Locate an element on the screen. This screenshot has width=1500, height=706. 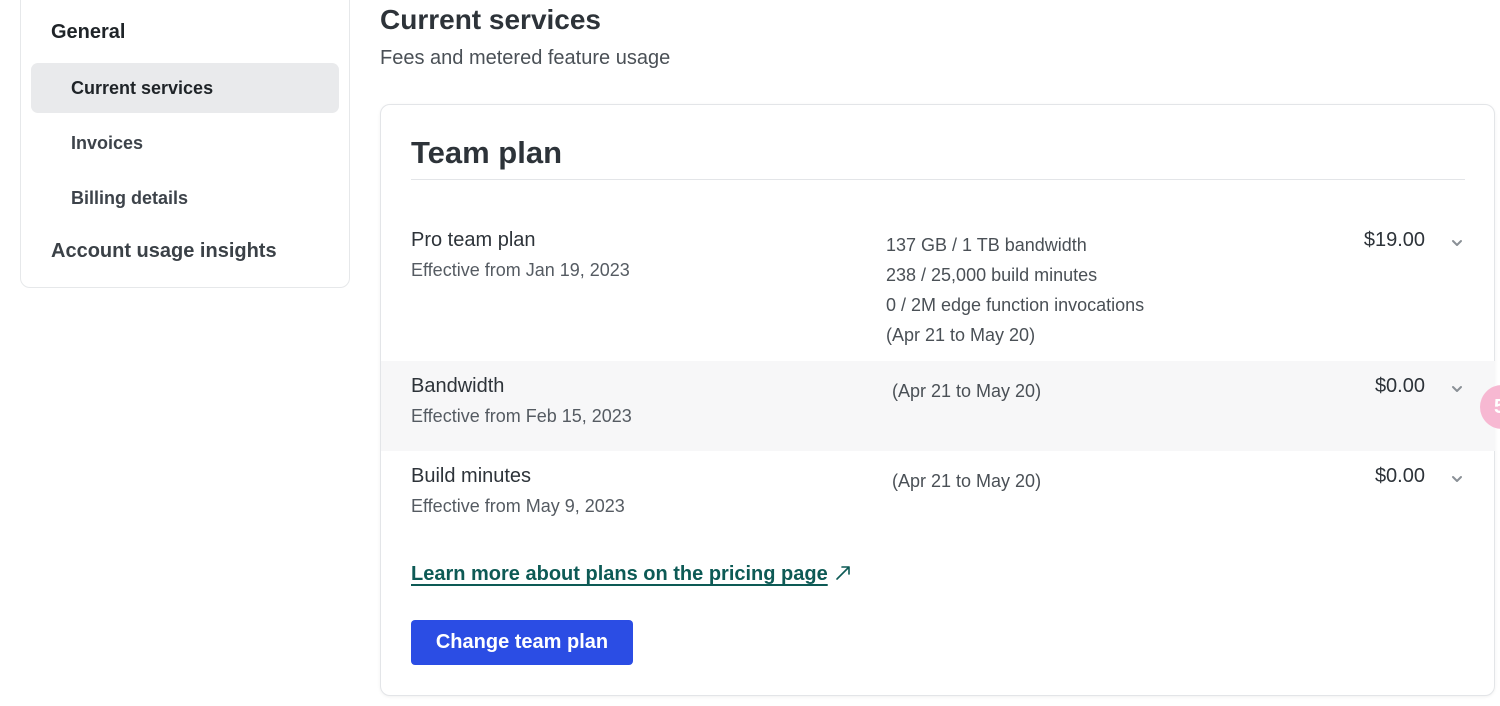
sidebar-item-current-services: Current services is located at coordinates (185, 88).